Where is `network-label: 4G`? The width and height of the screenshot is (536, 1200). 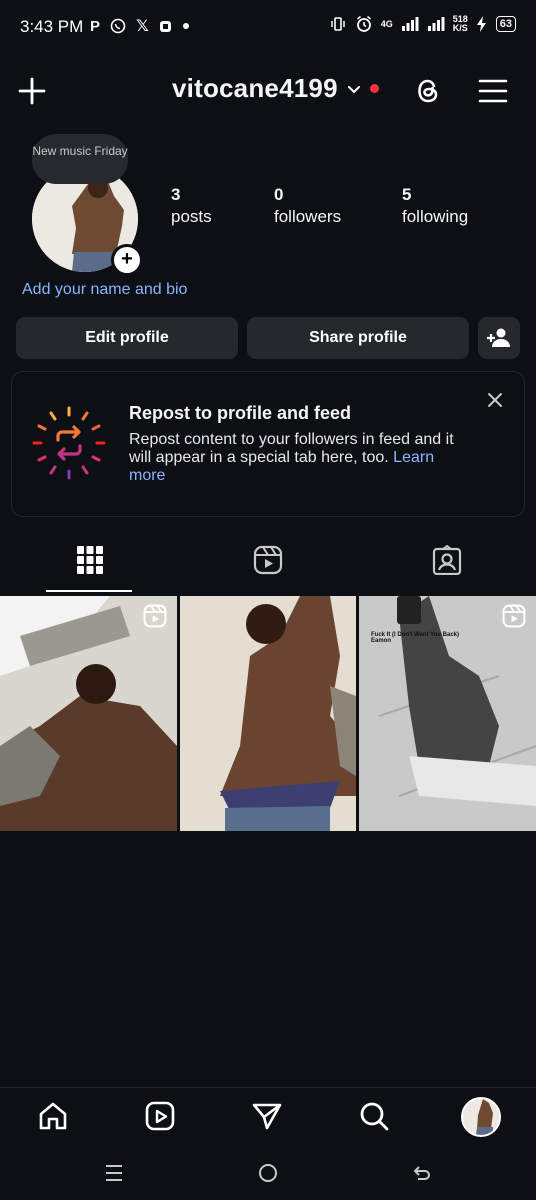 network-label: 4G is located at coordinates (386, 23).